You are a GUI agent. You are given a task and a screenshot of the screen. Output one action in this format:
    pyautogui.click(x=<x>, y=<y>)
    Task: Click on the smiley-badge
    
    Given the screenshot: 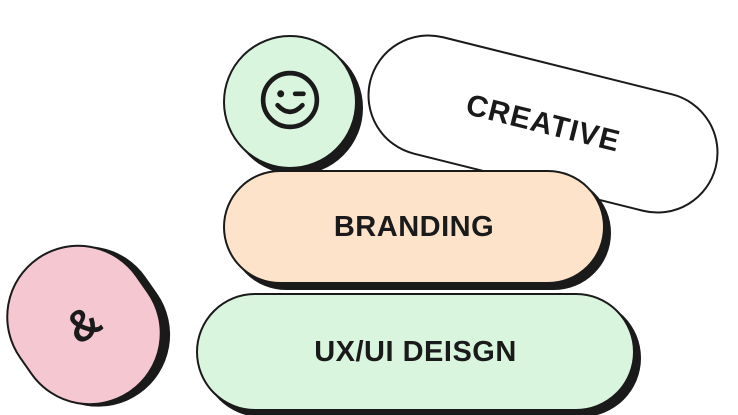 What is the action you would take?
    pyautogui.click(x=290, y=102)
    